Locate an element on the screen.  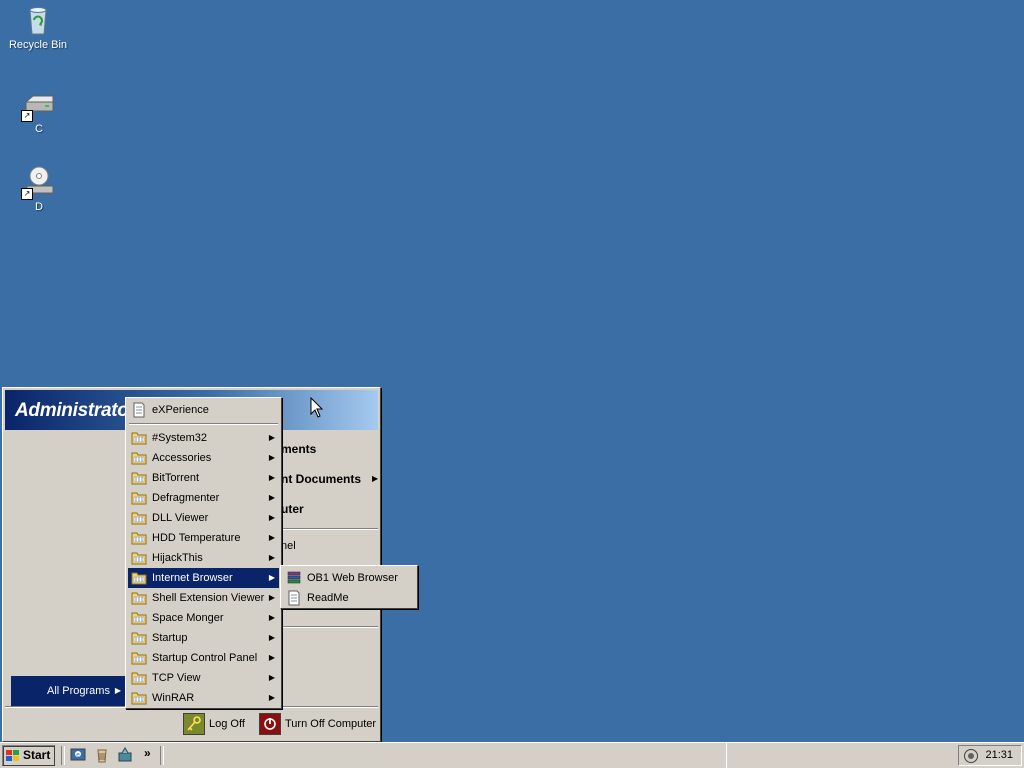
menu-item-label: HDD Temperature is located at coordinates (196, 538).